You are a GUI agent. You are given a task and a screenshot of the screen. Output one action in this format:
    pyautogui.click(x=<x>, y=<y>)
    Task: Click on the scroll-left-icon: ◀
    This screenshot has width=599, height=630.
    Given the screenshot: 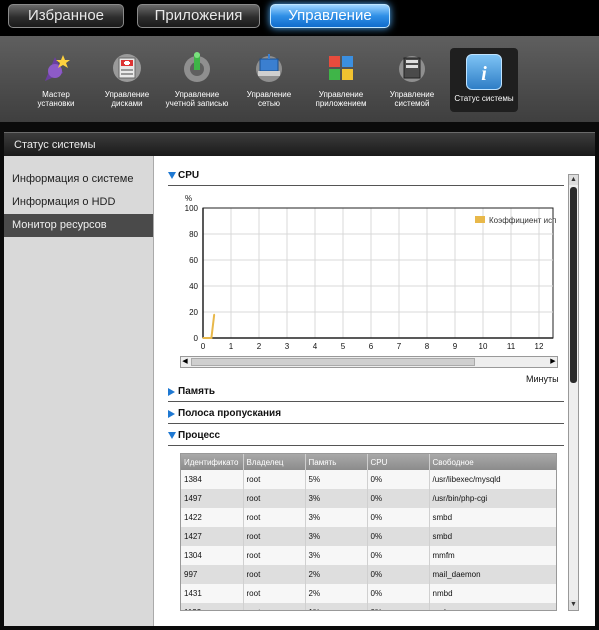 What is the action you would take?
    pyautogui.click(x=185, y=362)
    